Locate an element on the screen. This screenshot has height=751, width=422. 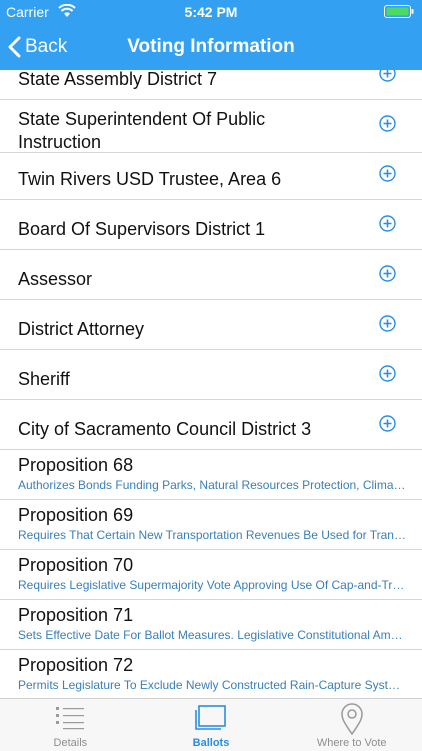
contest-row: Twin Rivers USD Trustee, Area 6 is located at coordinates (211, 176).